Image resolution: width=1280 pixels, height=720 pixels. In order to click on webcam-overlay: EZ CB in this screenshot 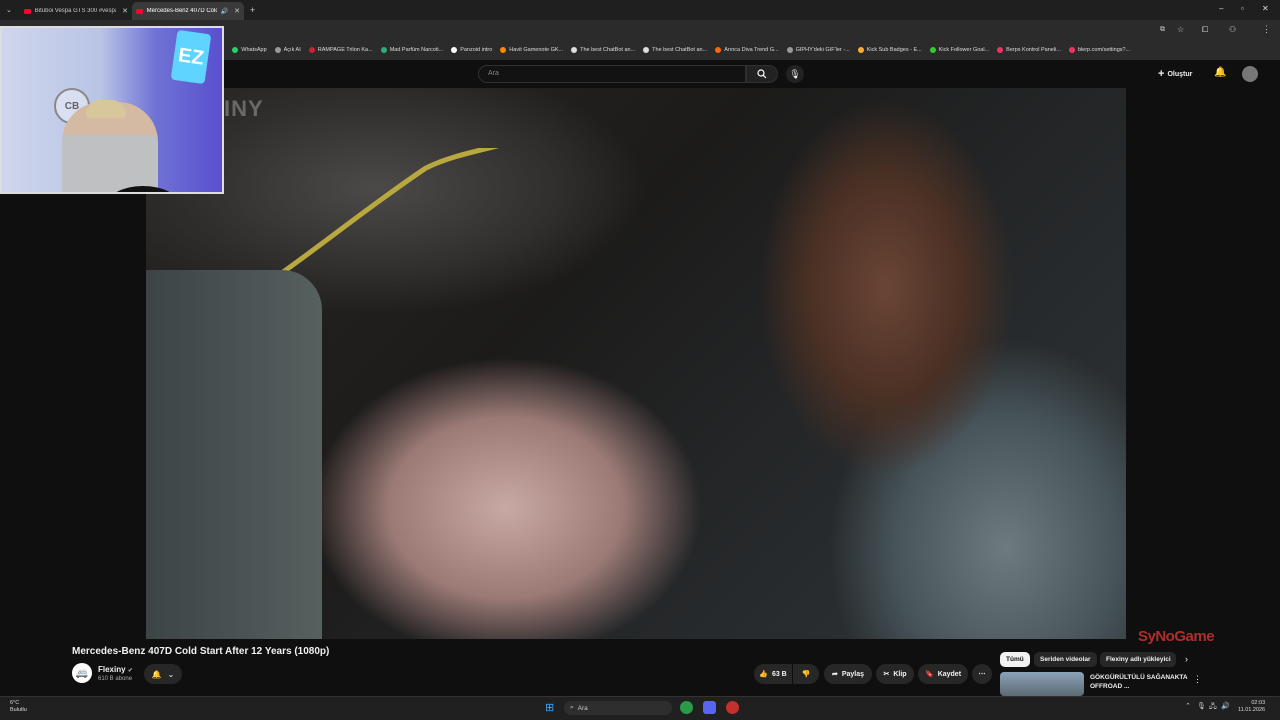, I will do `click(112, 110)`.